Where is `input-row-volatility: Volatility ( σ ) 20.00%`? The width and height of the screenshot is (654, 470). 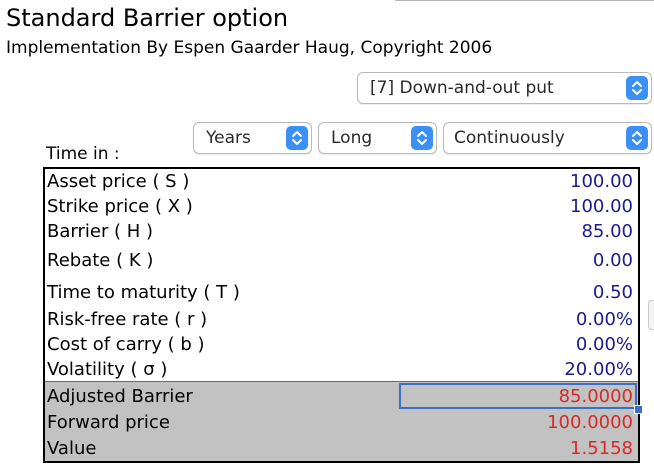 input-row-volatility: Volatility ( σ ) 20.00% is located at coordinates (341, 369).